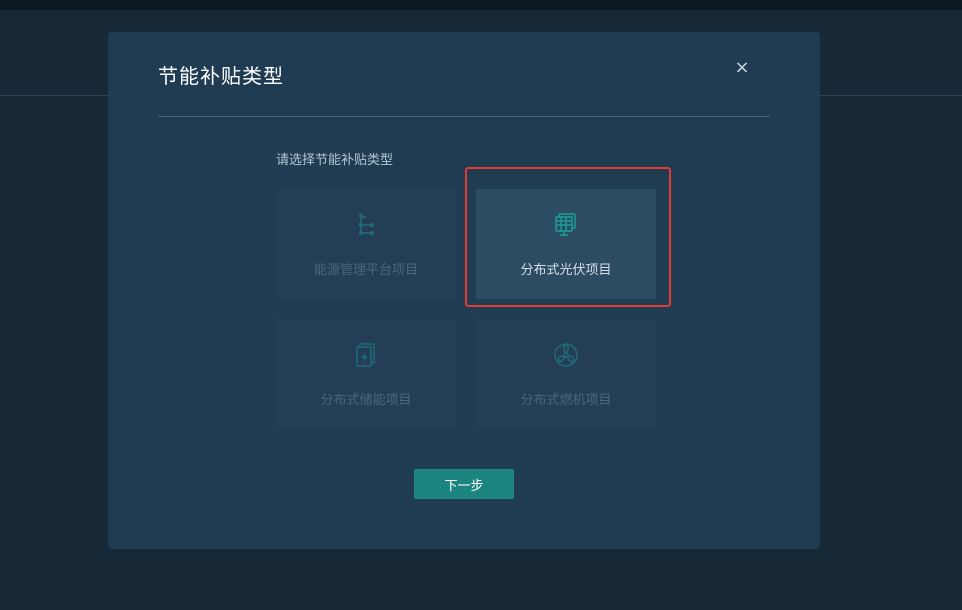 The width and height of the screenshot is (962, 610). I want to click on option-label: 分布式光伏项目, so click(566, 270).